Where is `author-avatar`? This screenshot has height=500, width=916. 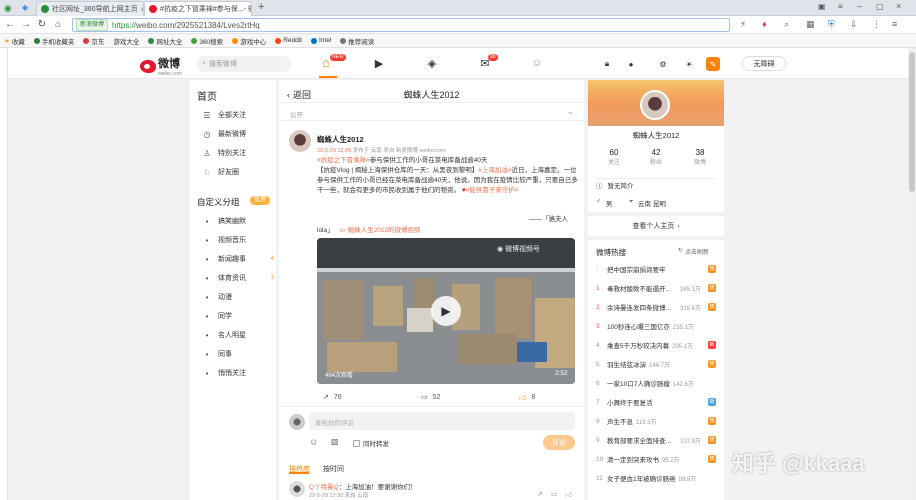
author-avatar is located at coordinates (300, 141).